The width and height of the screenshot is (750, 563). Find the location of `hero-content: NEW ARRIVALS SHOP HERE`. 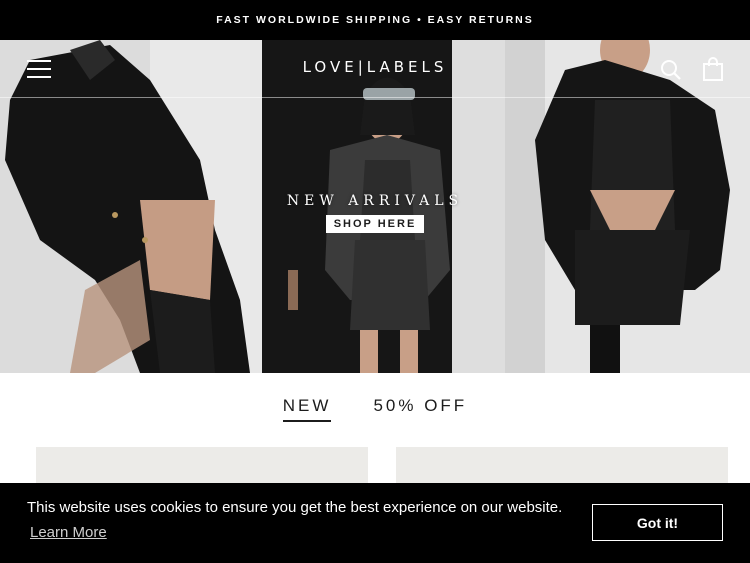

hero-content: NEW ARRIVALS SHOP HERE is located at coordinates (375, 213).